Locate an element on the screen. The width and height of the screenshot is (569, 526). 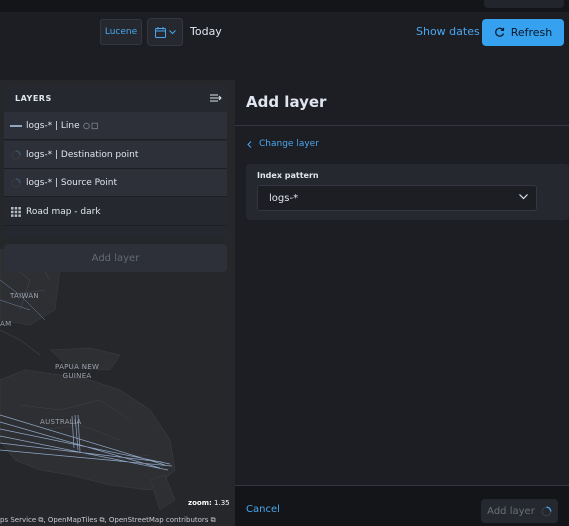
map-label-papua-line1: PAPUA NEW is located at coordinates (77, 367).